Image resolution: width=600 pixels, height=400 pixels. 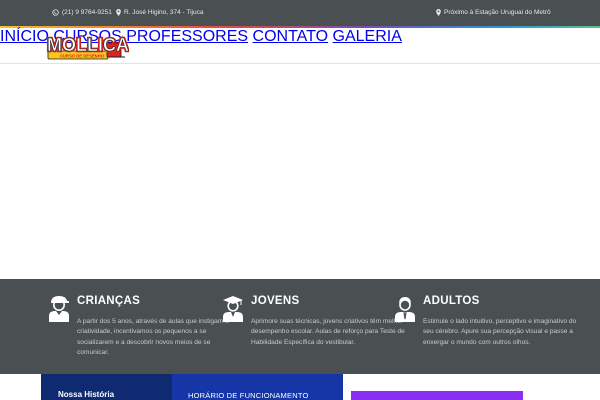 I want to click on adult-icon, so click(x=405, y=309).